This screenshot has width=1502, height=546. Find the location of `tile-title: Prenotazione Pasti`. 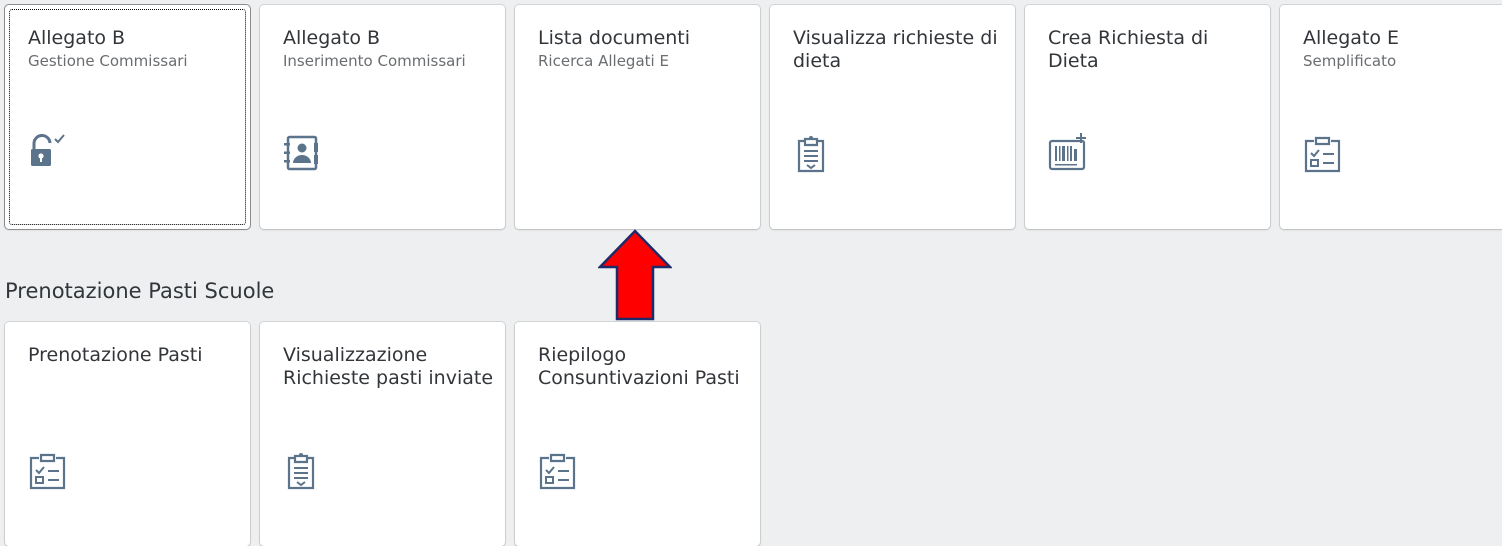

tile-title: Prenotazione Pasti is located at coordinates (115, 355).